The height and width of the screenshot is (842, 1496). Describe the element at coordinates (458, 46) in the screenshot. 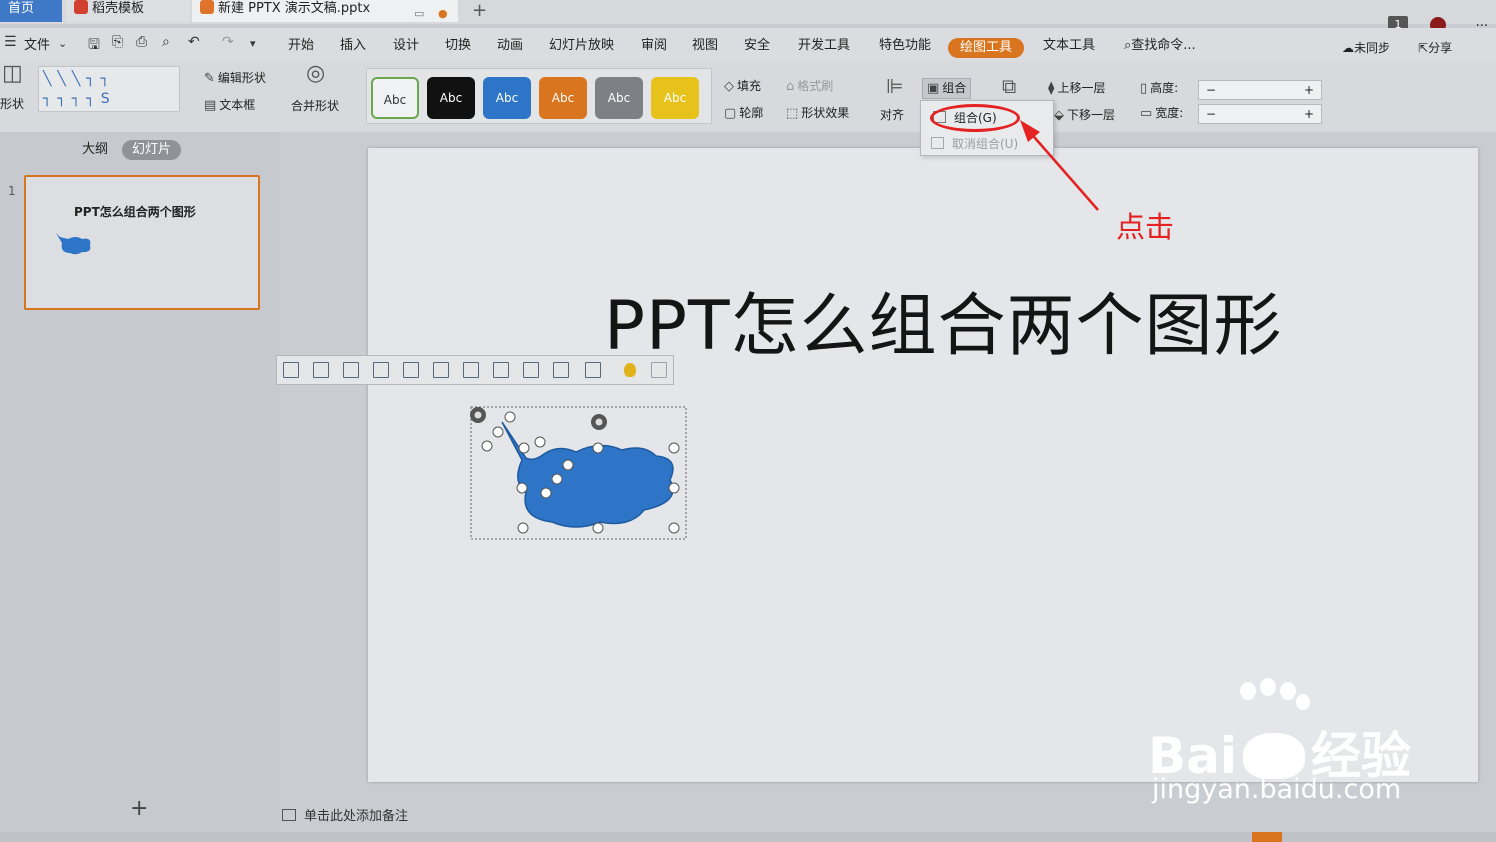

I see `menu-transitions: 切换` at that location.